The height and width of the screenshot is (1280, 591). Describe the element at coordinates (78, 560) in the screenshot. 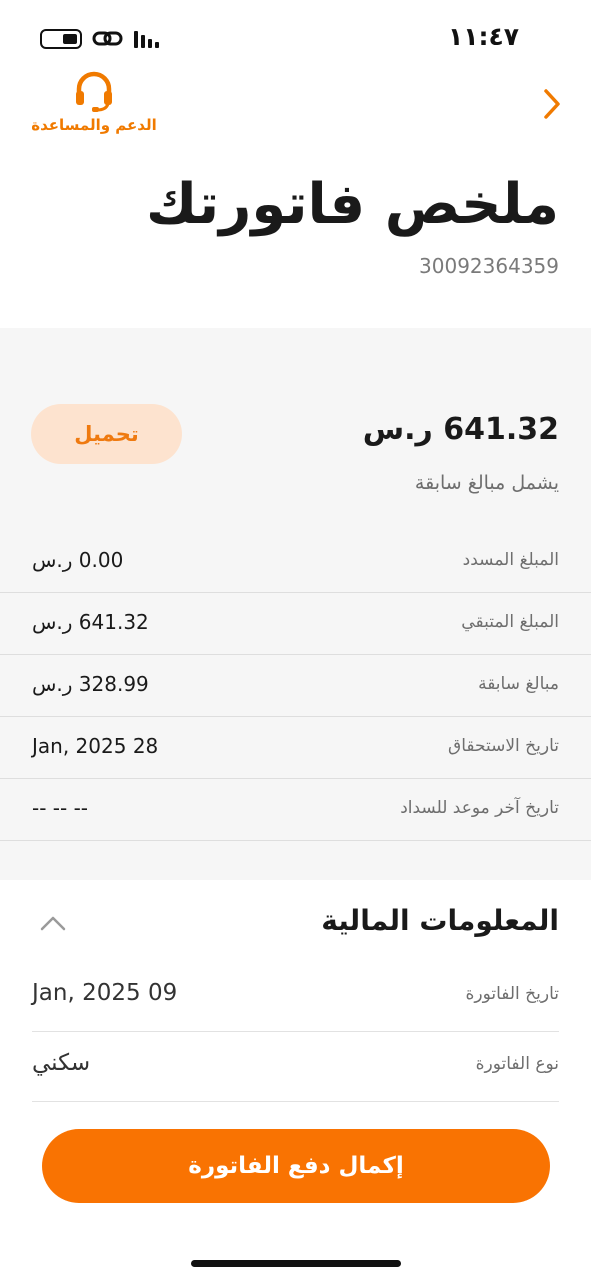

I see `detail-value: 0.00 ر.س` at that location.